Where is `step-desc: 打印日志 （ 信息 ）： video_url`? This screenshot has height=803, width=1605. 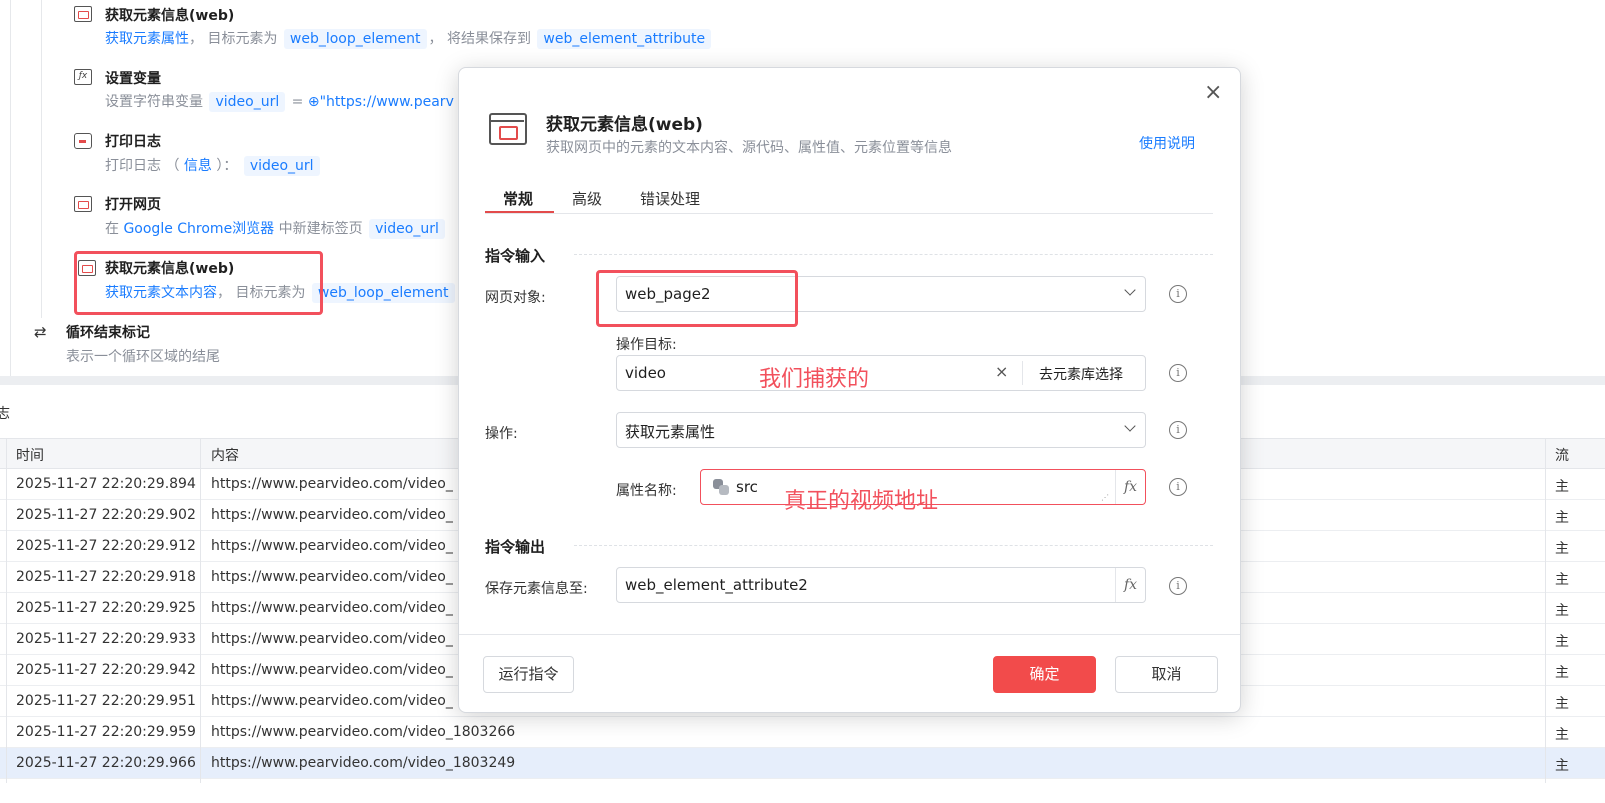 step-desc: 打印日志 （ 信息 ）： video_url is located at coordinates (213, 165).